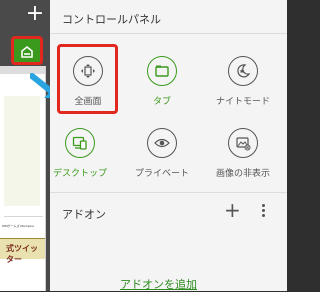 Image resolution: width=320 pixels, height=292 pixels. Describe the element at coordinates (162, 71) in the screenshot. I see `tabs-icon` at that location.